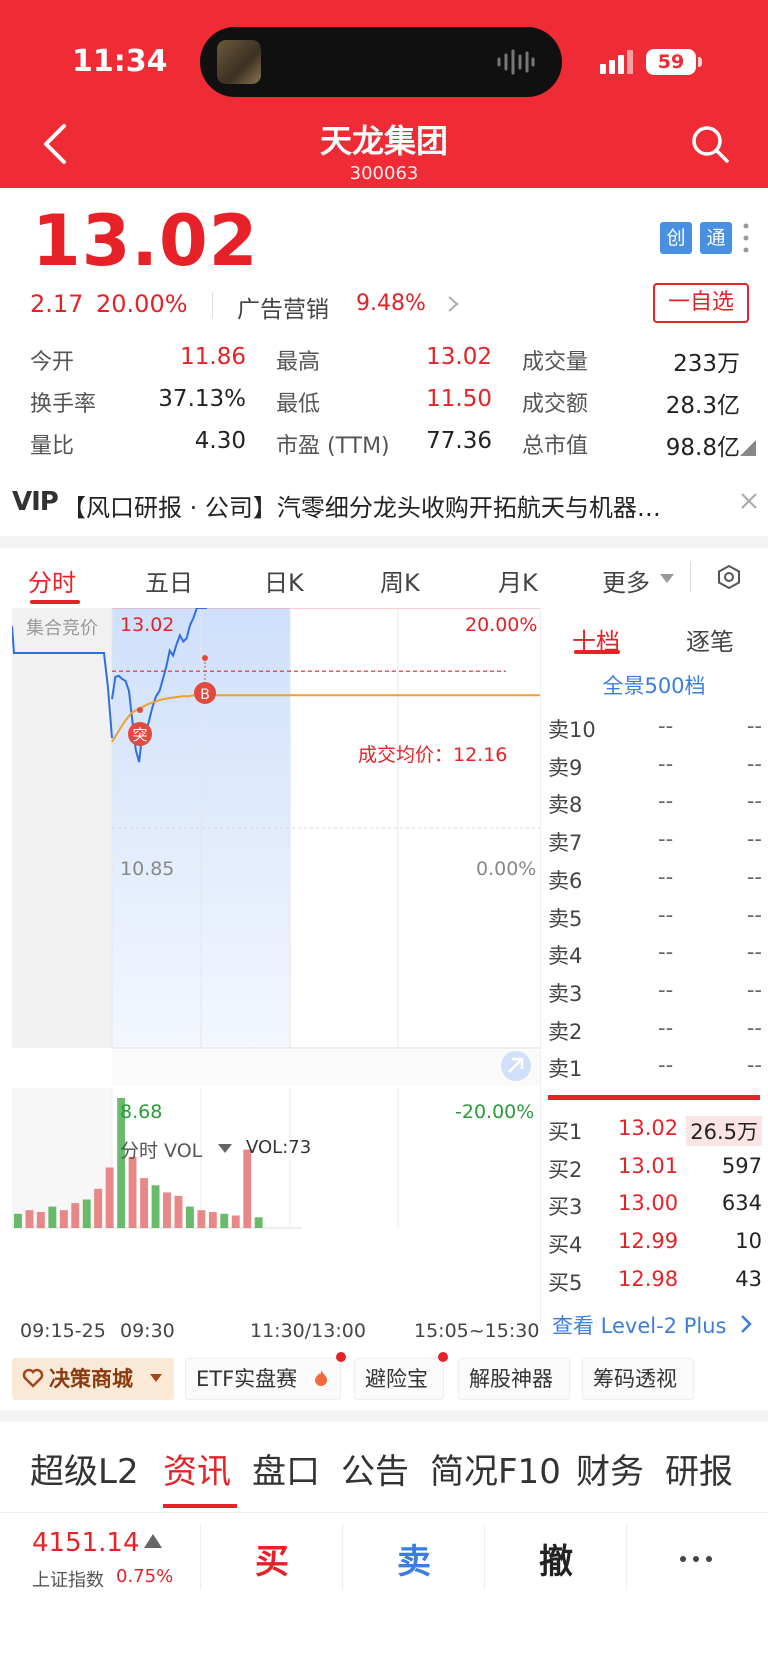 This screenshot has height=1670, width=768. I want to click on chip-distribution-button: 筹码透视, so click(638, 1379).